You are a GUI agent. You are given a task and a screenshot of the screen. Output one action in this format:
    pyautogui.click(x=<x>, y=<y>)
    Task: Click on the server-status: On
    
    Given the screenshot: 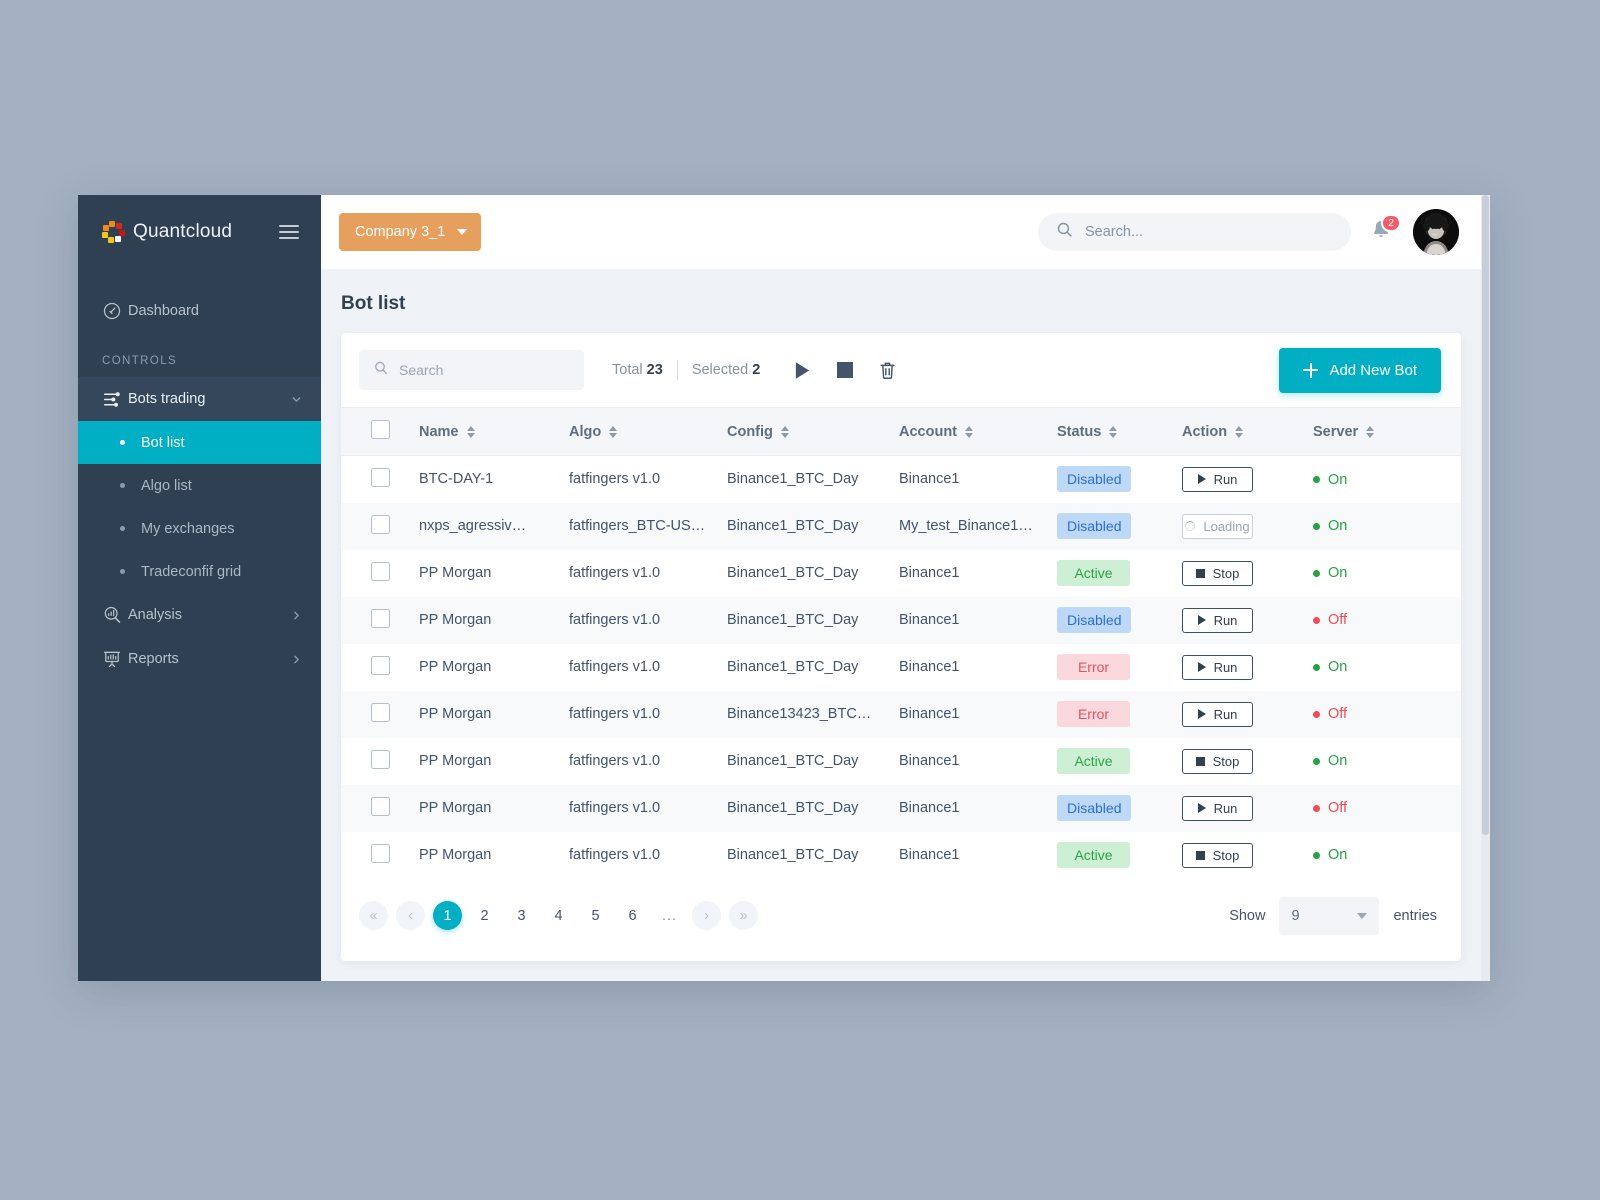 What is the action you would take?
    pyautogui.click(x=1330, y=667)
    